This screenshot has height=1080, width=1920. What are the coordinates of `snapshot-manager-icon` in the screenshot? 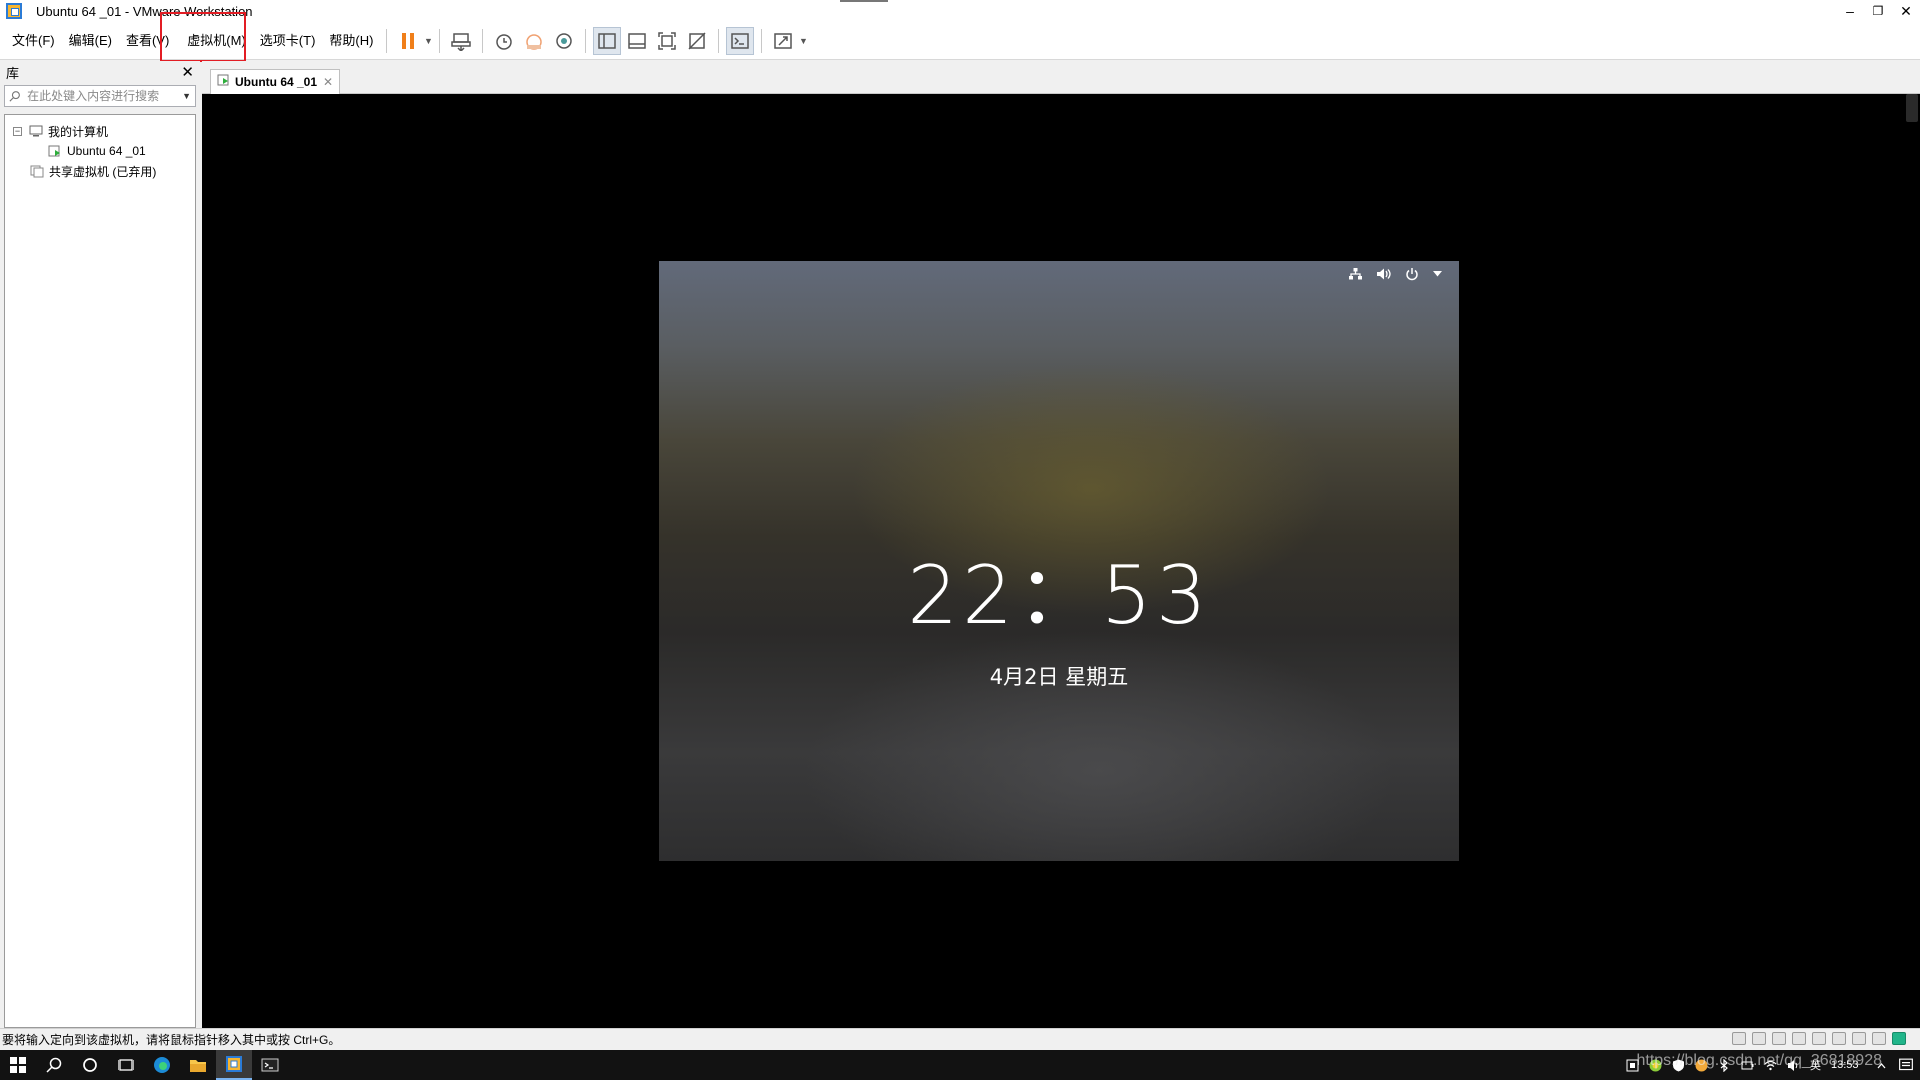 It's located at (564, 40).